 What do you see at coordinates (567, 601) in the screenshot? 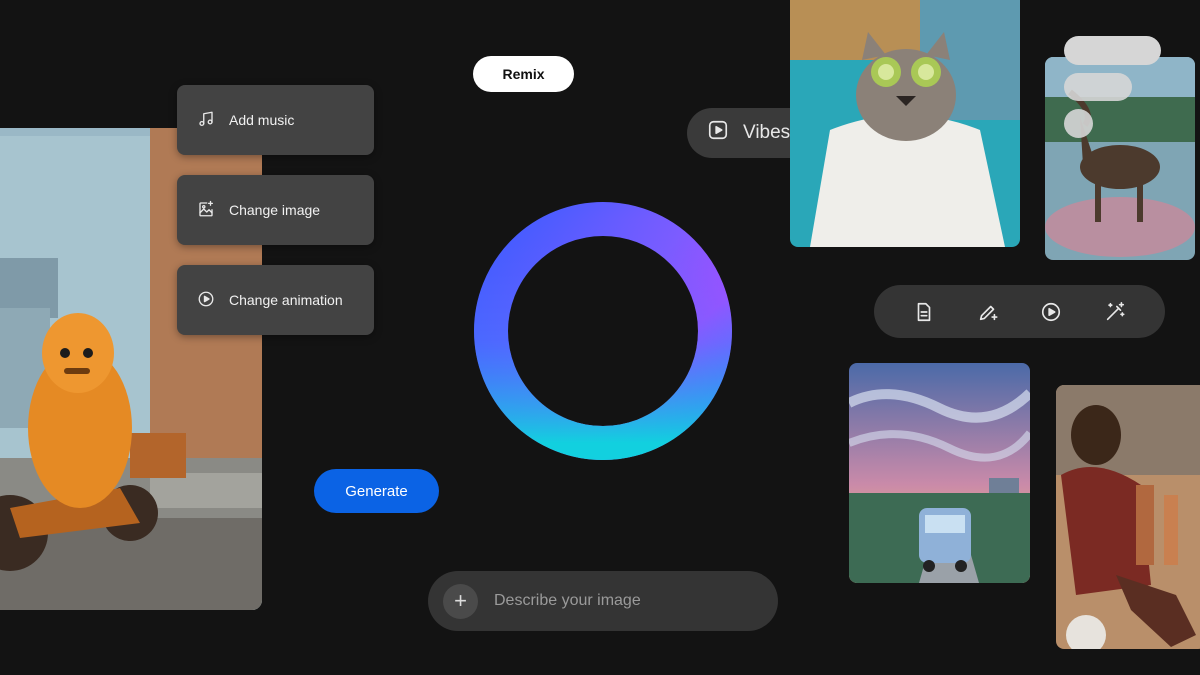
I see `prompt-input-placeholder: Describe your image` at bounding box center [567, 601].